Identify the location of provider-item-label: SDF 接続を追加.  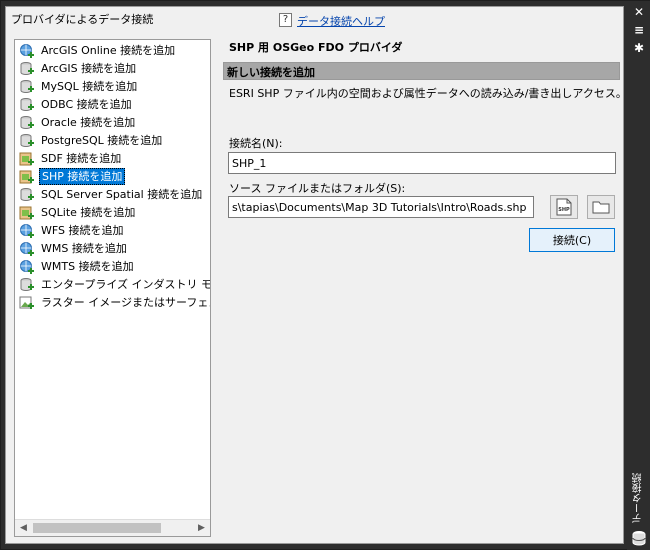
(81, 158).